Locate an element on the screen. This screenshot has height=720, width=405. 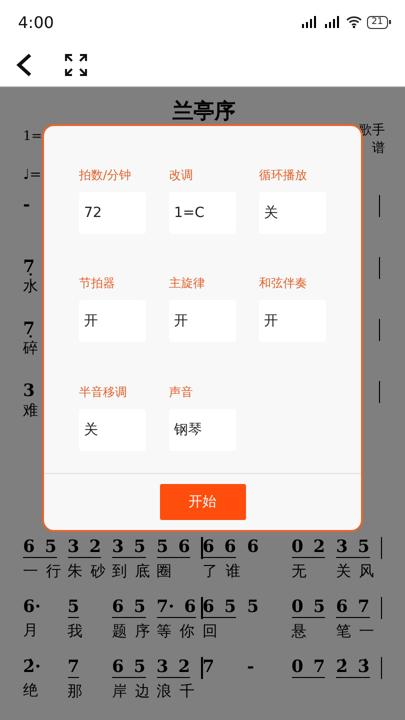
lyric-text: 朱 砂 is located at coordinates (87, 571).